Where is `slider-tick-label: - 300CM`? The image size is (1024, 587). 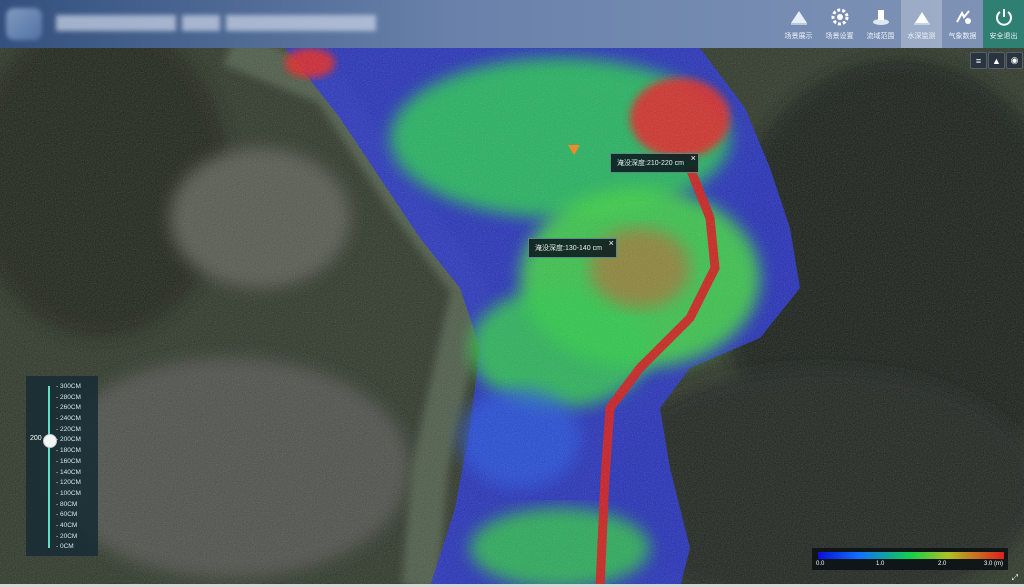
slider-tick-label: - 300CM is located at coordinates (68, 386).